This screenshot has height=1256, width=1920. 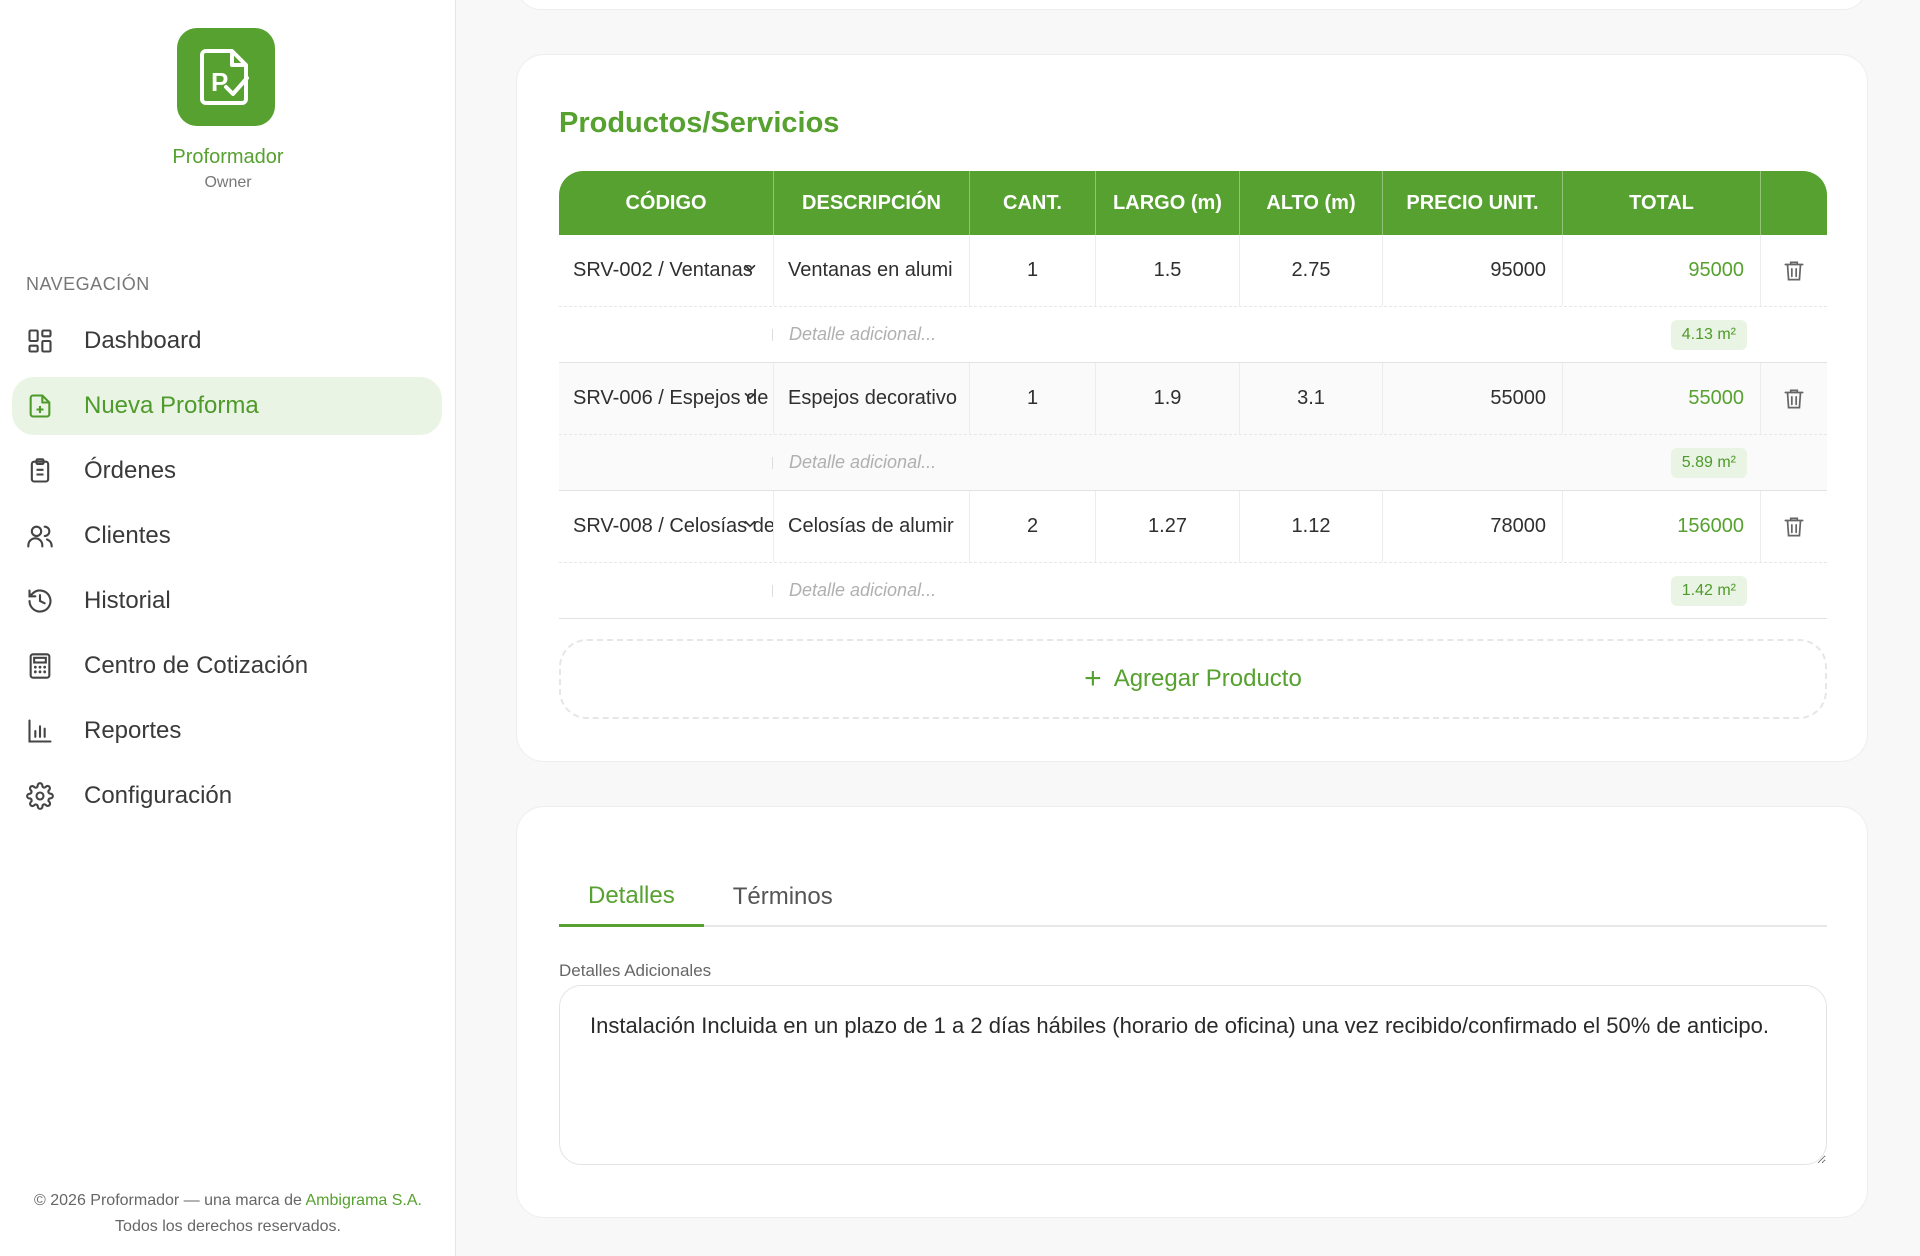 I want to click on column-header-actions, so click(x=1794, y=203).